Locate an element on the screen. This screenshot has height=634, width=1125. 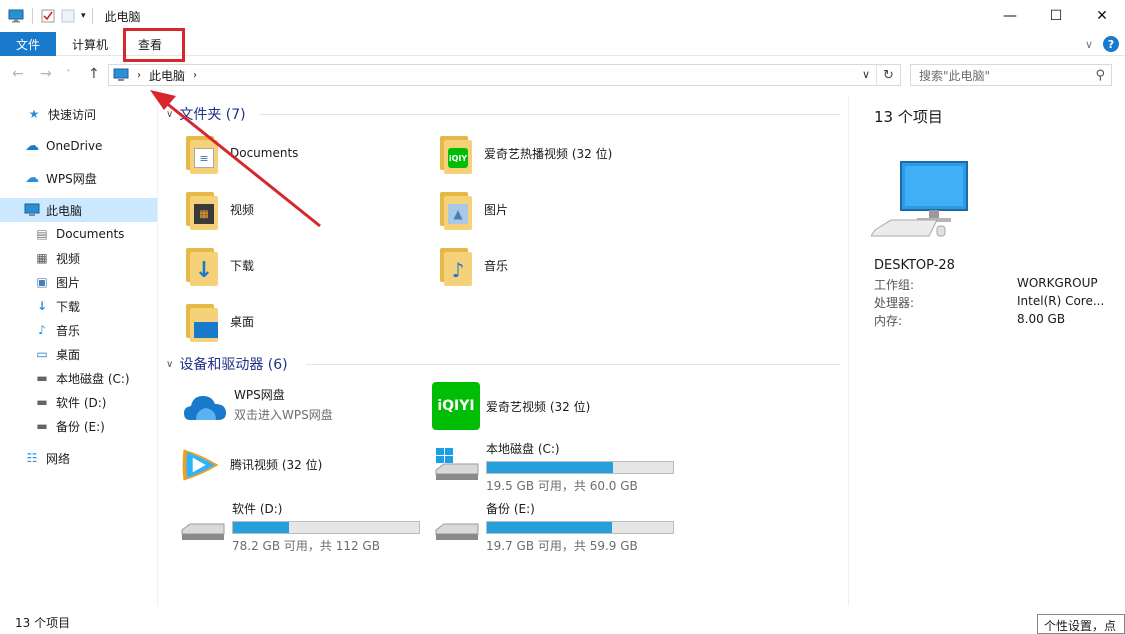
device-drive-d: 软件 (D:) 78.2 GB 可用，共 112 GB is located at coordinates (300, 527).